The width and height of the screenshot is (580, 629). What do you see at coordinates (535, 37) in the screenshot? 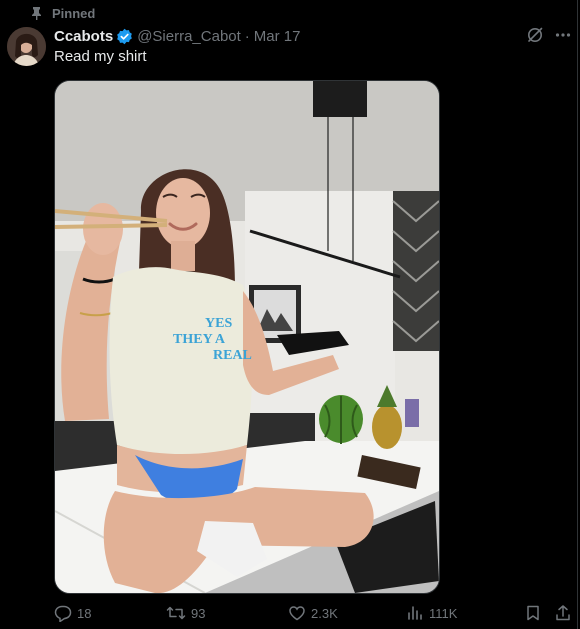
I see `grok-icon` at bounding box center [535, 37].